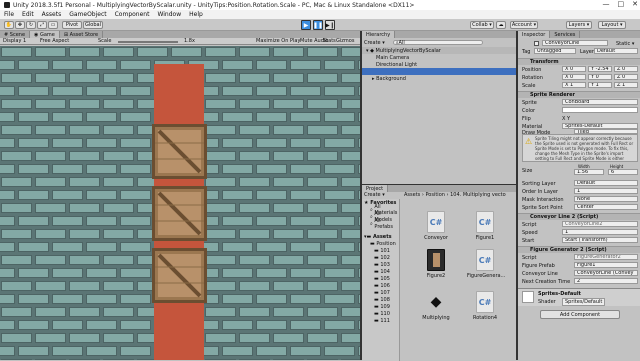 The image size is (640, 361). What do you see at coordinates (623, 172) in the screenshot?
I see `height-field: 6` at bounding box center [623, 172].